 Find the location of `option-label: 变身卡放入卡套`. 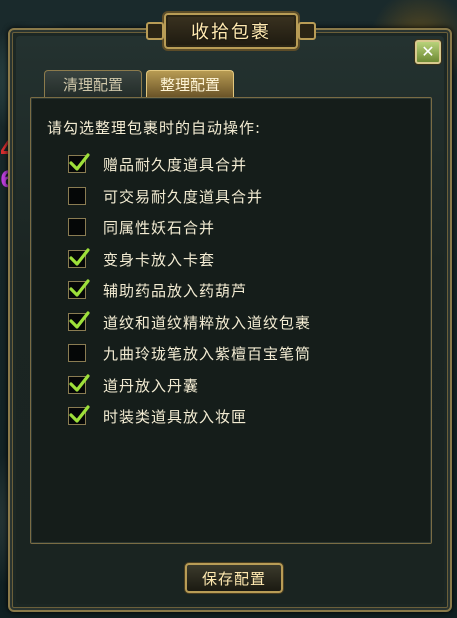

option-label: 变身卡放入卡套 is located at coordinates (159, 259).